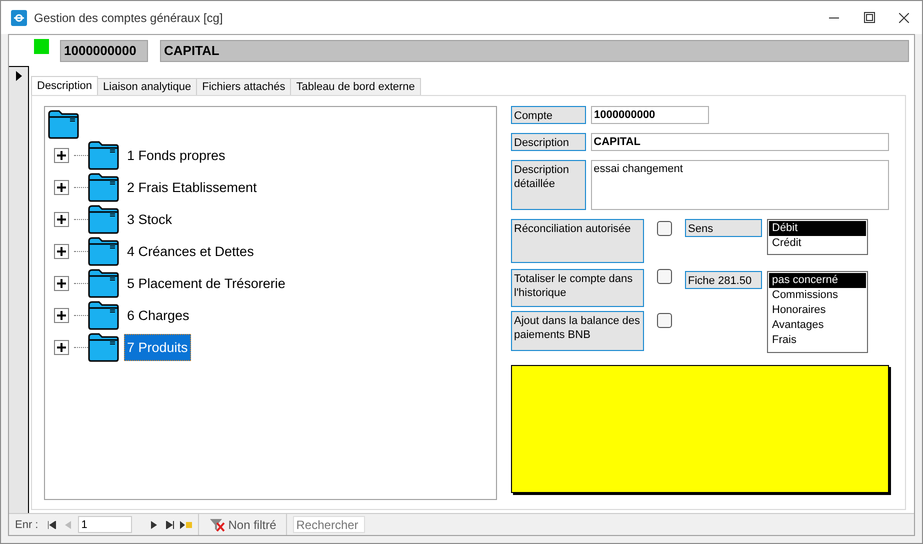 Image resolution: width=923 pixels, height=544 pixels. What do you see at coordinates (650, 115) in the screenshot?
I see `text-field: 1000000000` at bounding box center [650, 115].